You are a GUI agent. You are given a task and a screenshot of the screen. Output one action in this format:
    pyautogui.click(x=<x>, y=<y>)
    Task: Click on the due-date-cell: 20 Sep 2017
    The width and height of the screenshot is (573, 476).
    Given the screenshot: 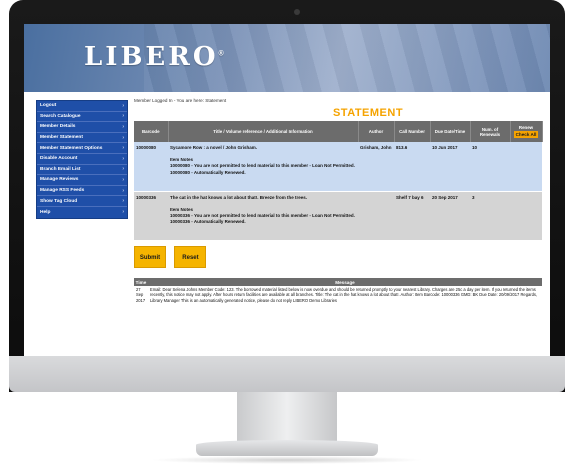 What is the action you would take?
    pyautogui.click(x=450, y=215)
    